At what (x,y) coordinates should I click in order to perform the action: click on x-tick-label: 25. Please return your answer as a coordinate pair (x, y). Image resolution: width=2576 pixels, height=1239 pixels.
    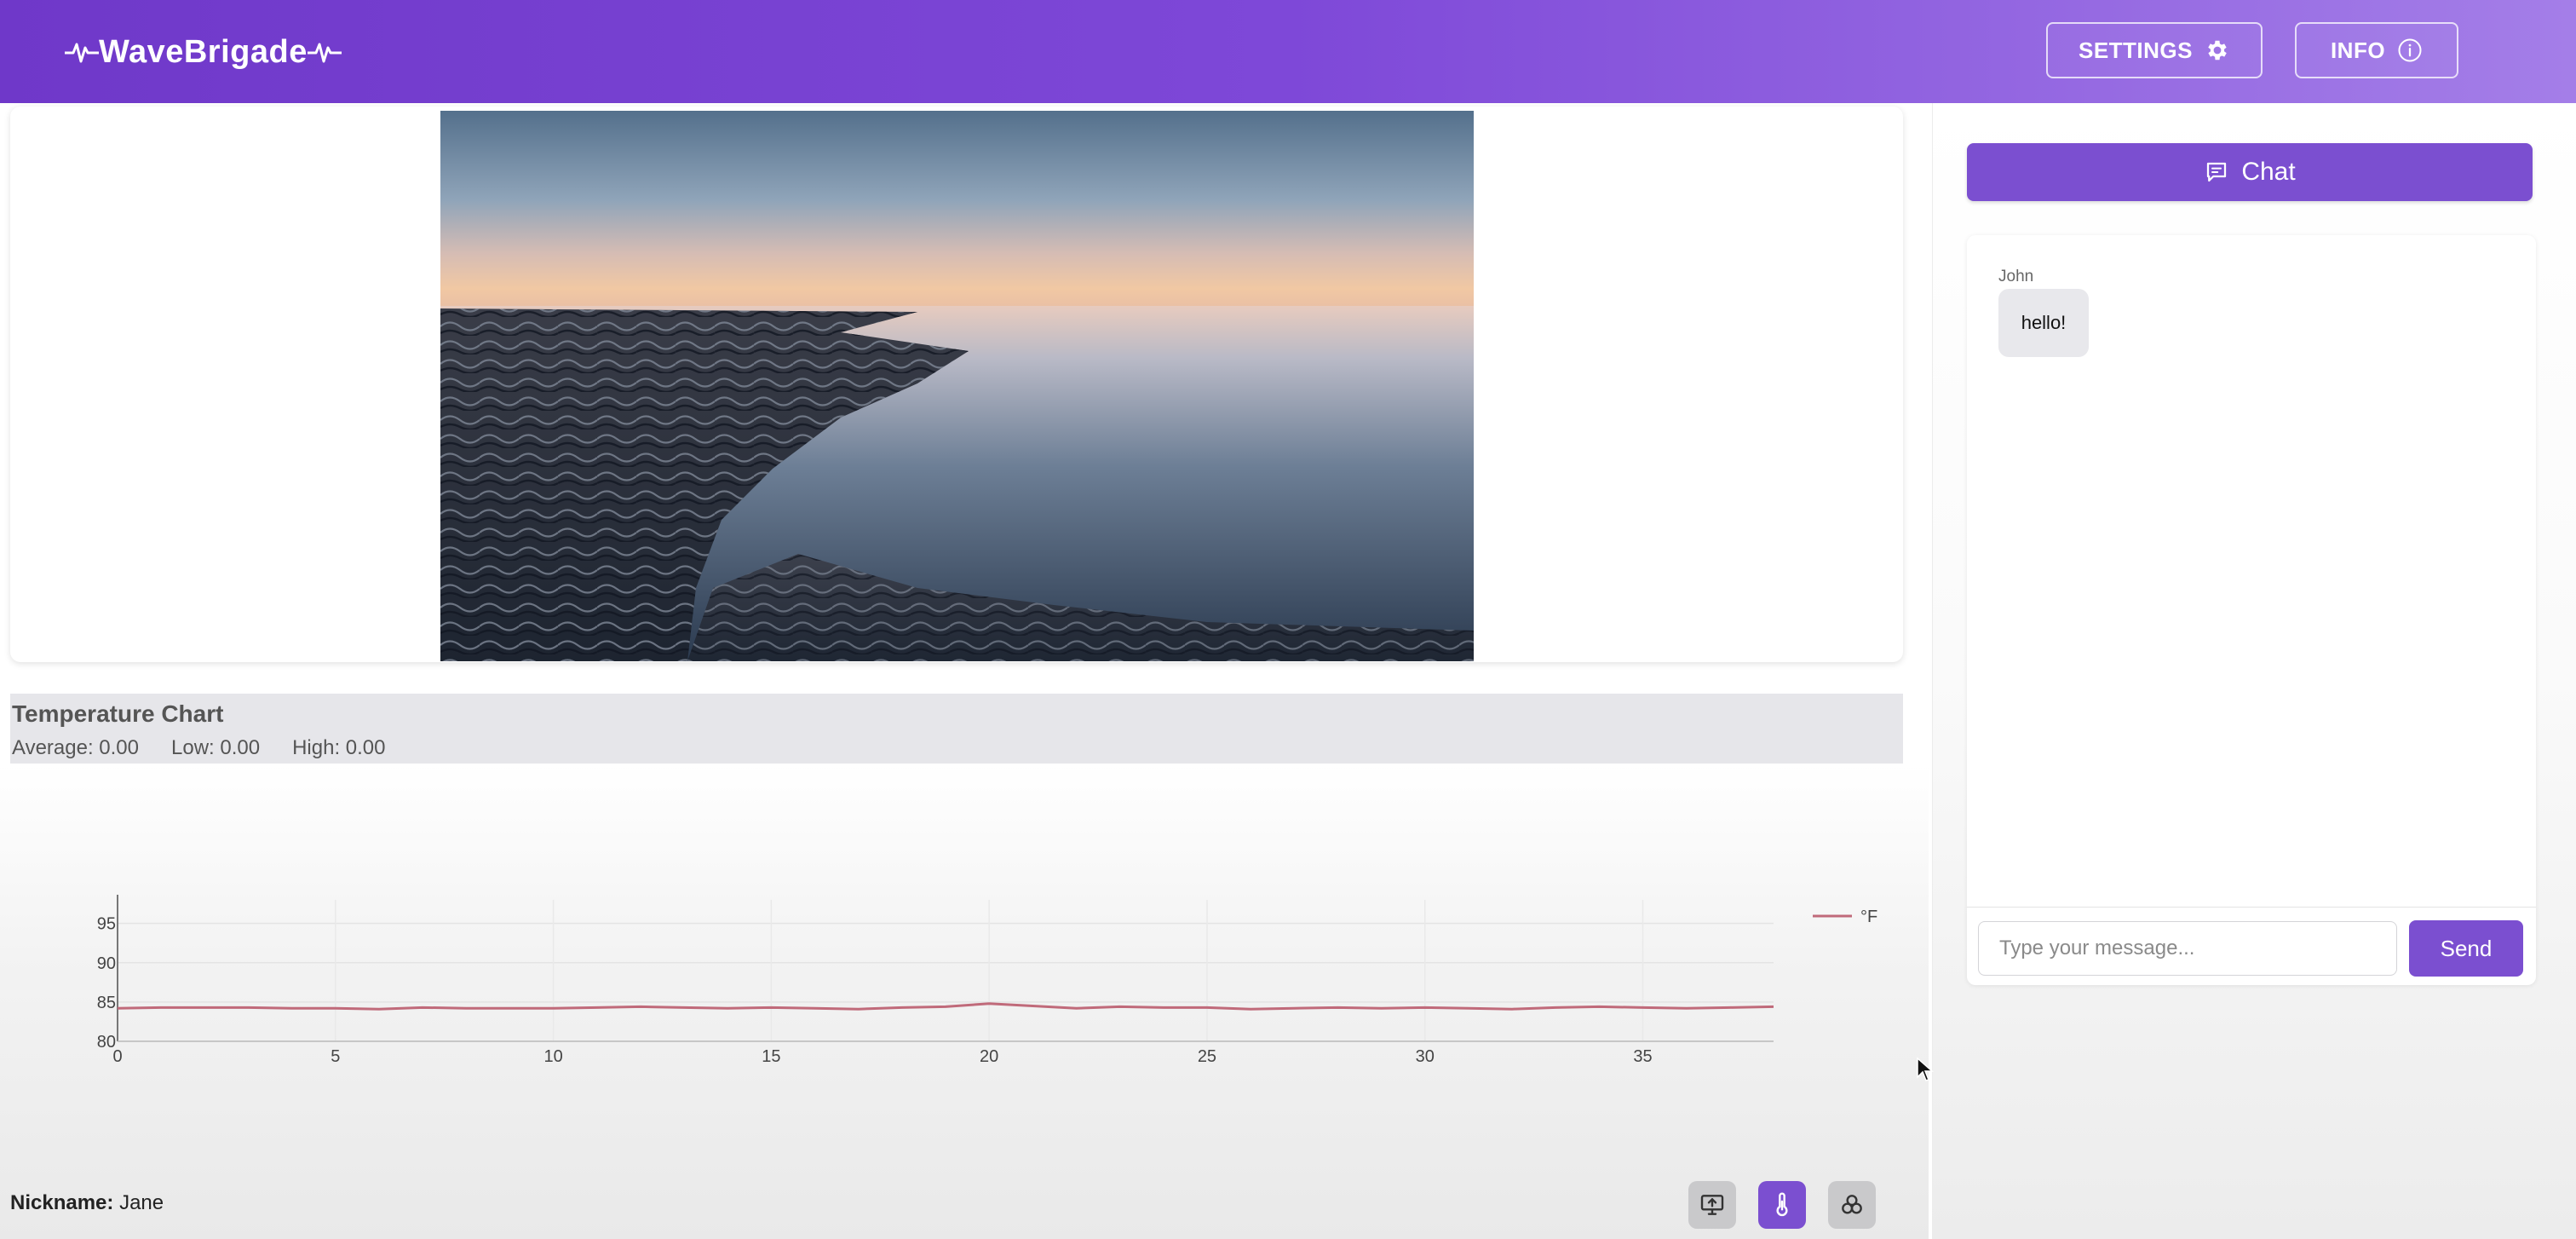
    Looking at the image, I should click on (1207, 1056).